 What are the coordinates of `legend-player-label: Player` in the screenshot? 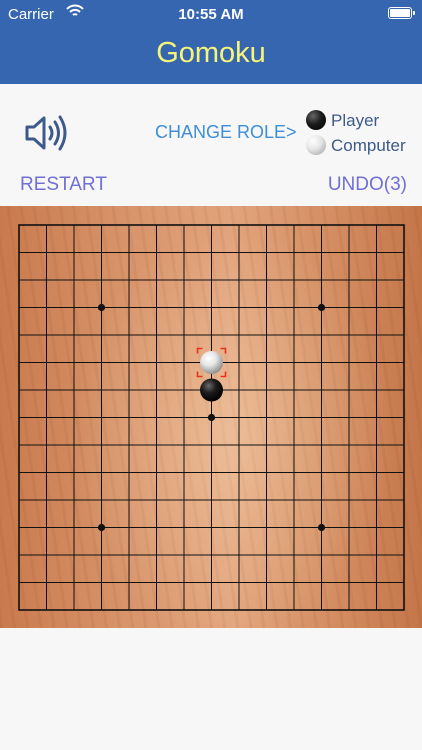 It's located at (355, 120).